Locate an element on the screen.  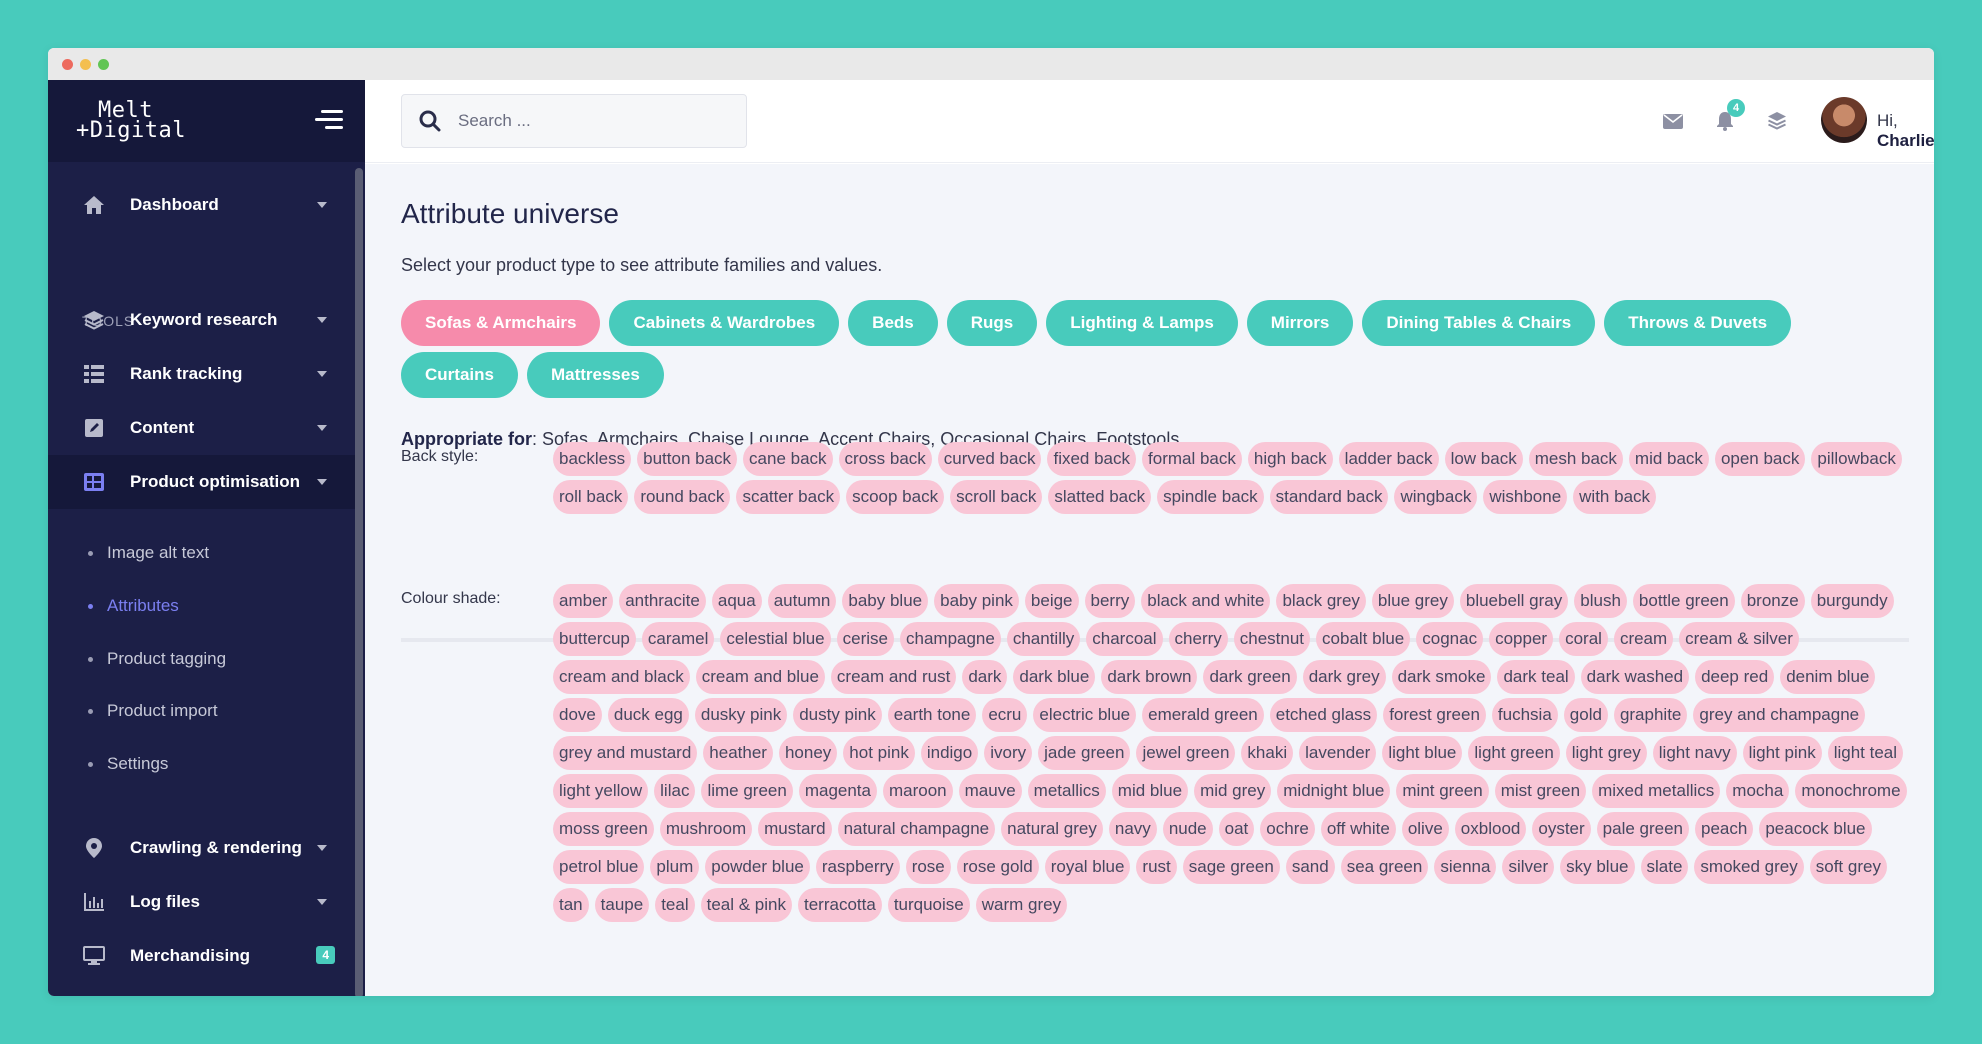
maximize-window-dot is located at coordinates (103, 64).